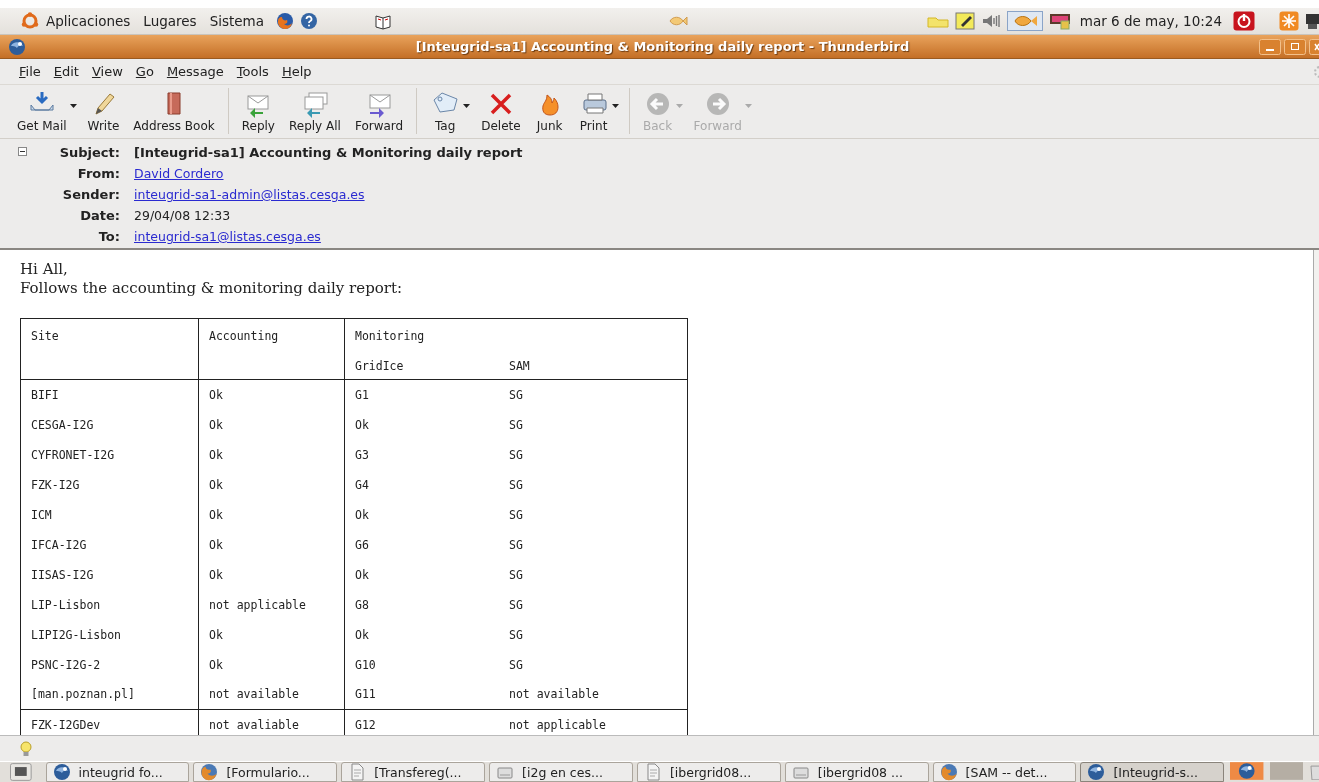  Describe the element at coordinates (258, 112) in the screenshot. I see `toolbar-button: Reply` at that location.